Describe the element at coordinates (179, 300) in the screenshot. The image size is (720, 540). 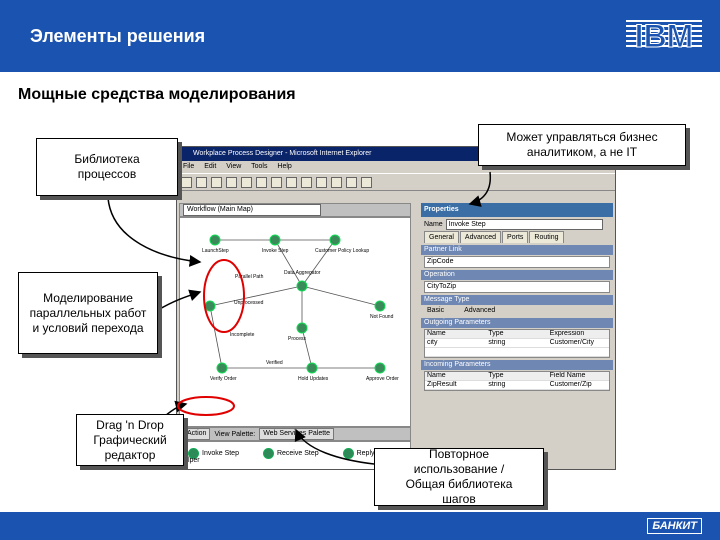
I see `arrow-modeling` at that location.